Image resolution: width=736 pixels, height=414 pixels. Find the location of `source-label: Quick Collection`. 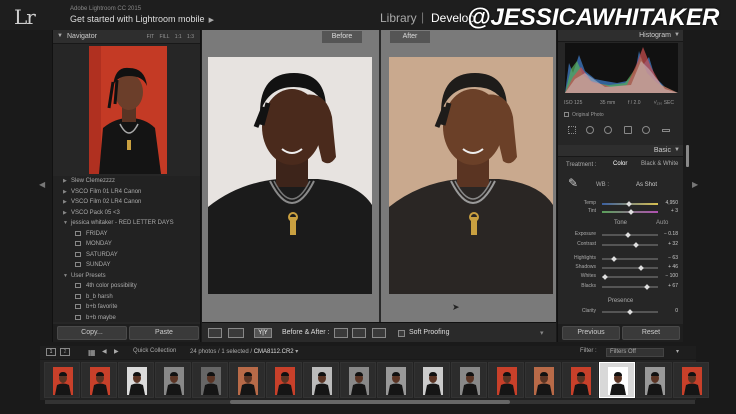

source-label: Quick Collection is located at coordinates (154, 351).